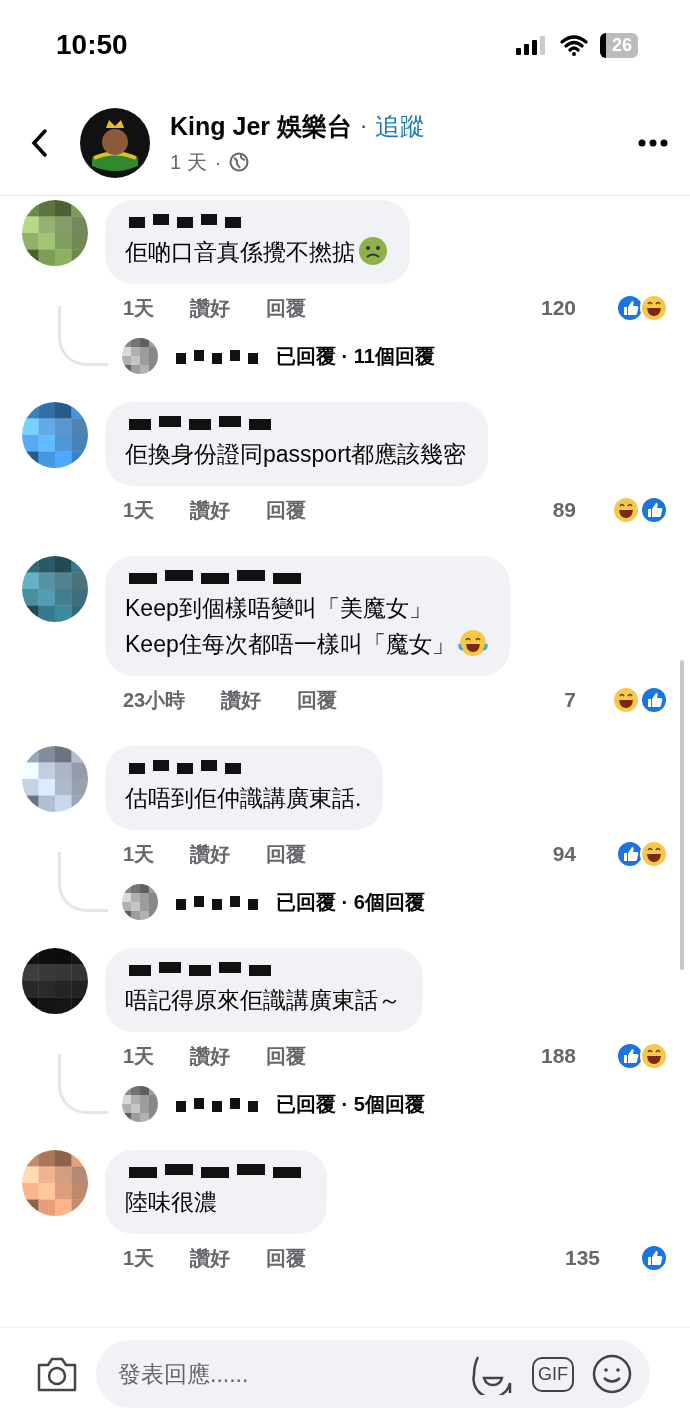  I want to click on comment-text: 佢換身份證同passport都應該幾密, so click(296, 454).